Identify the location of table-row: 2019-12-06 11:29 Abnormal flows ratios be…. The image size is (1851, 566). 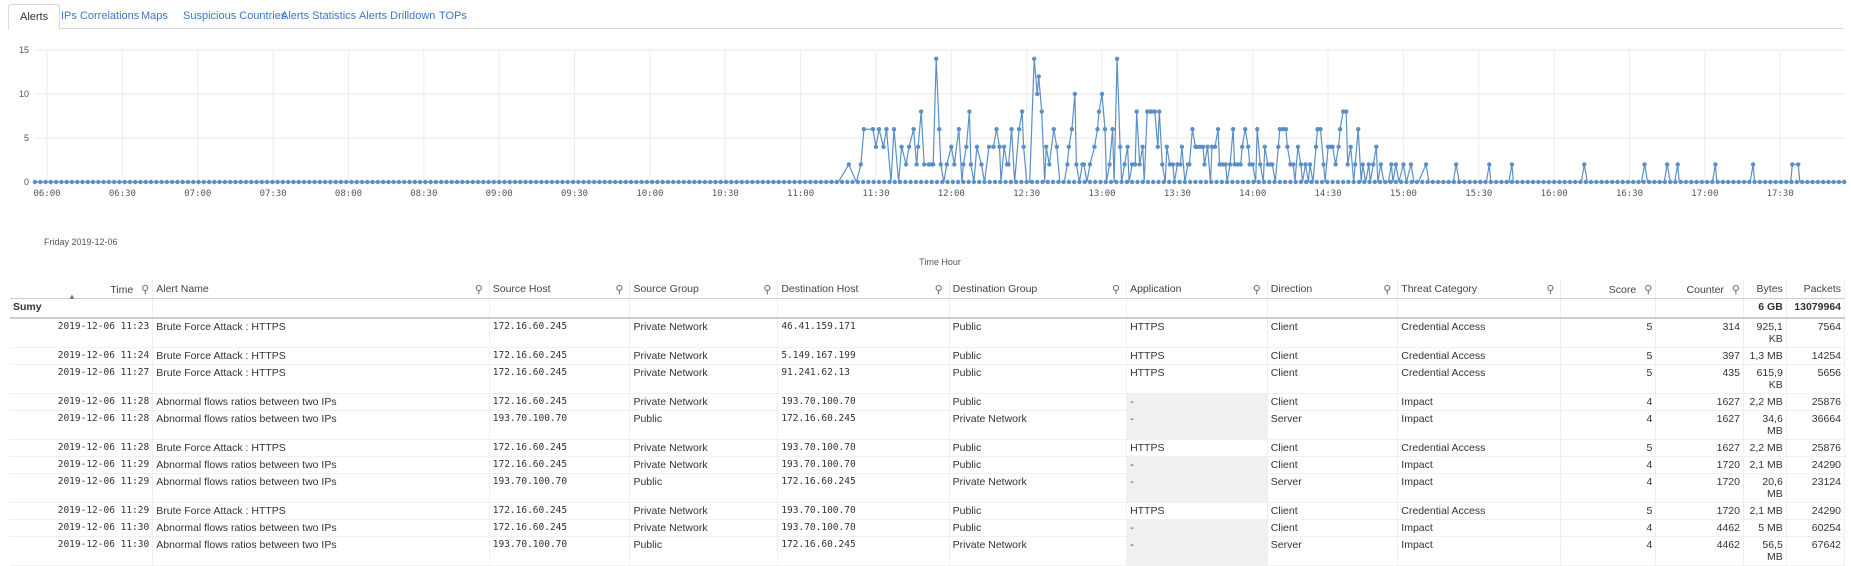
(928, 465).